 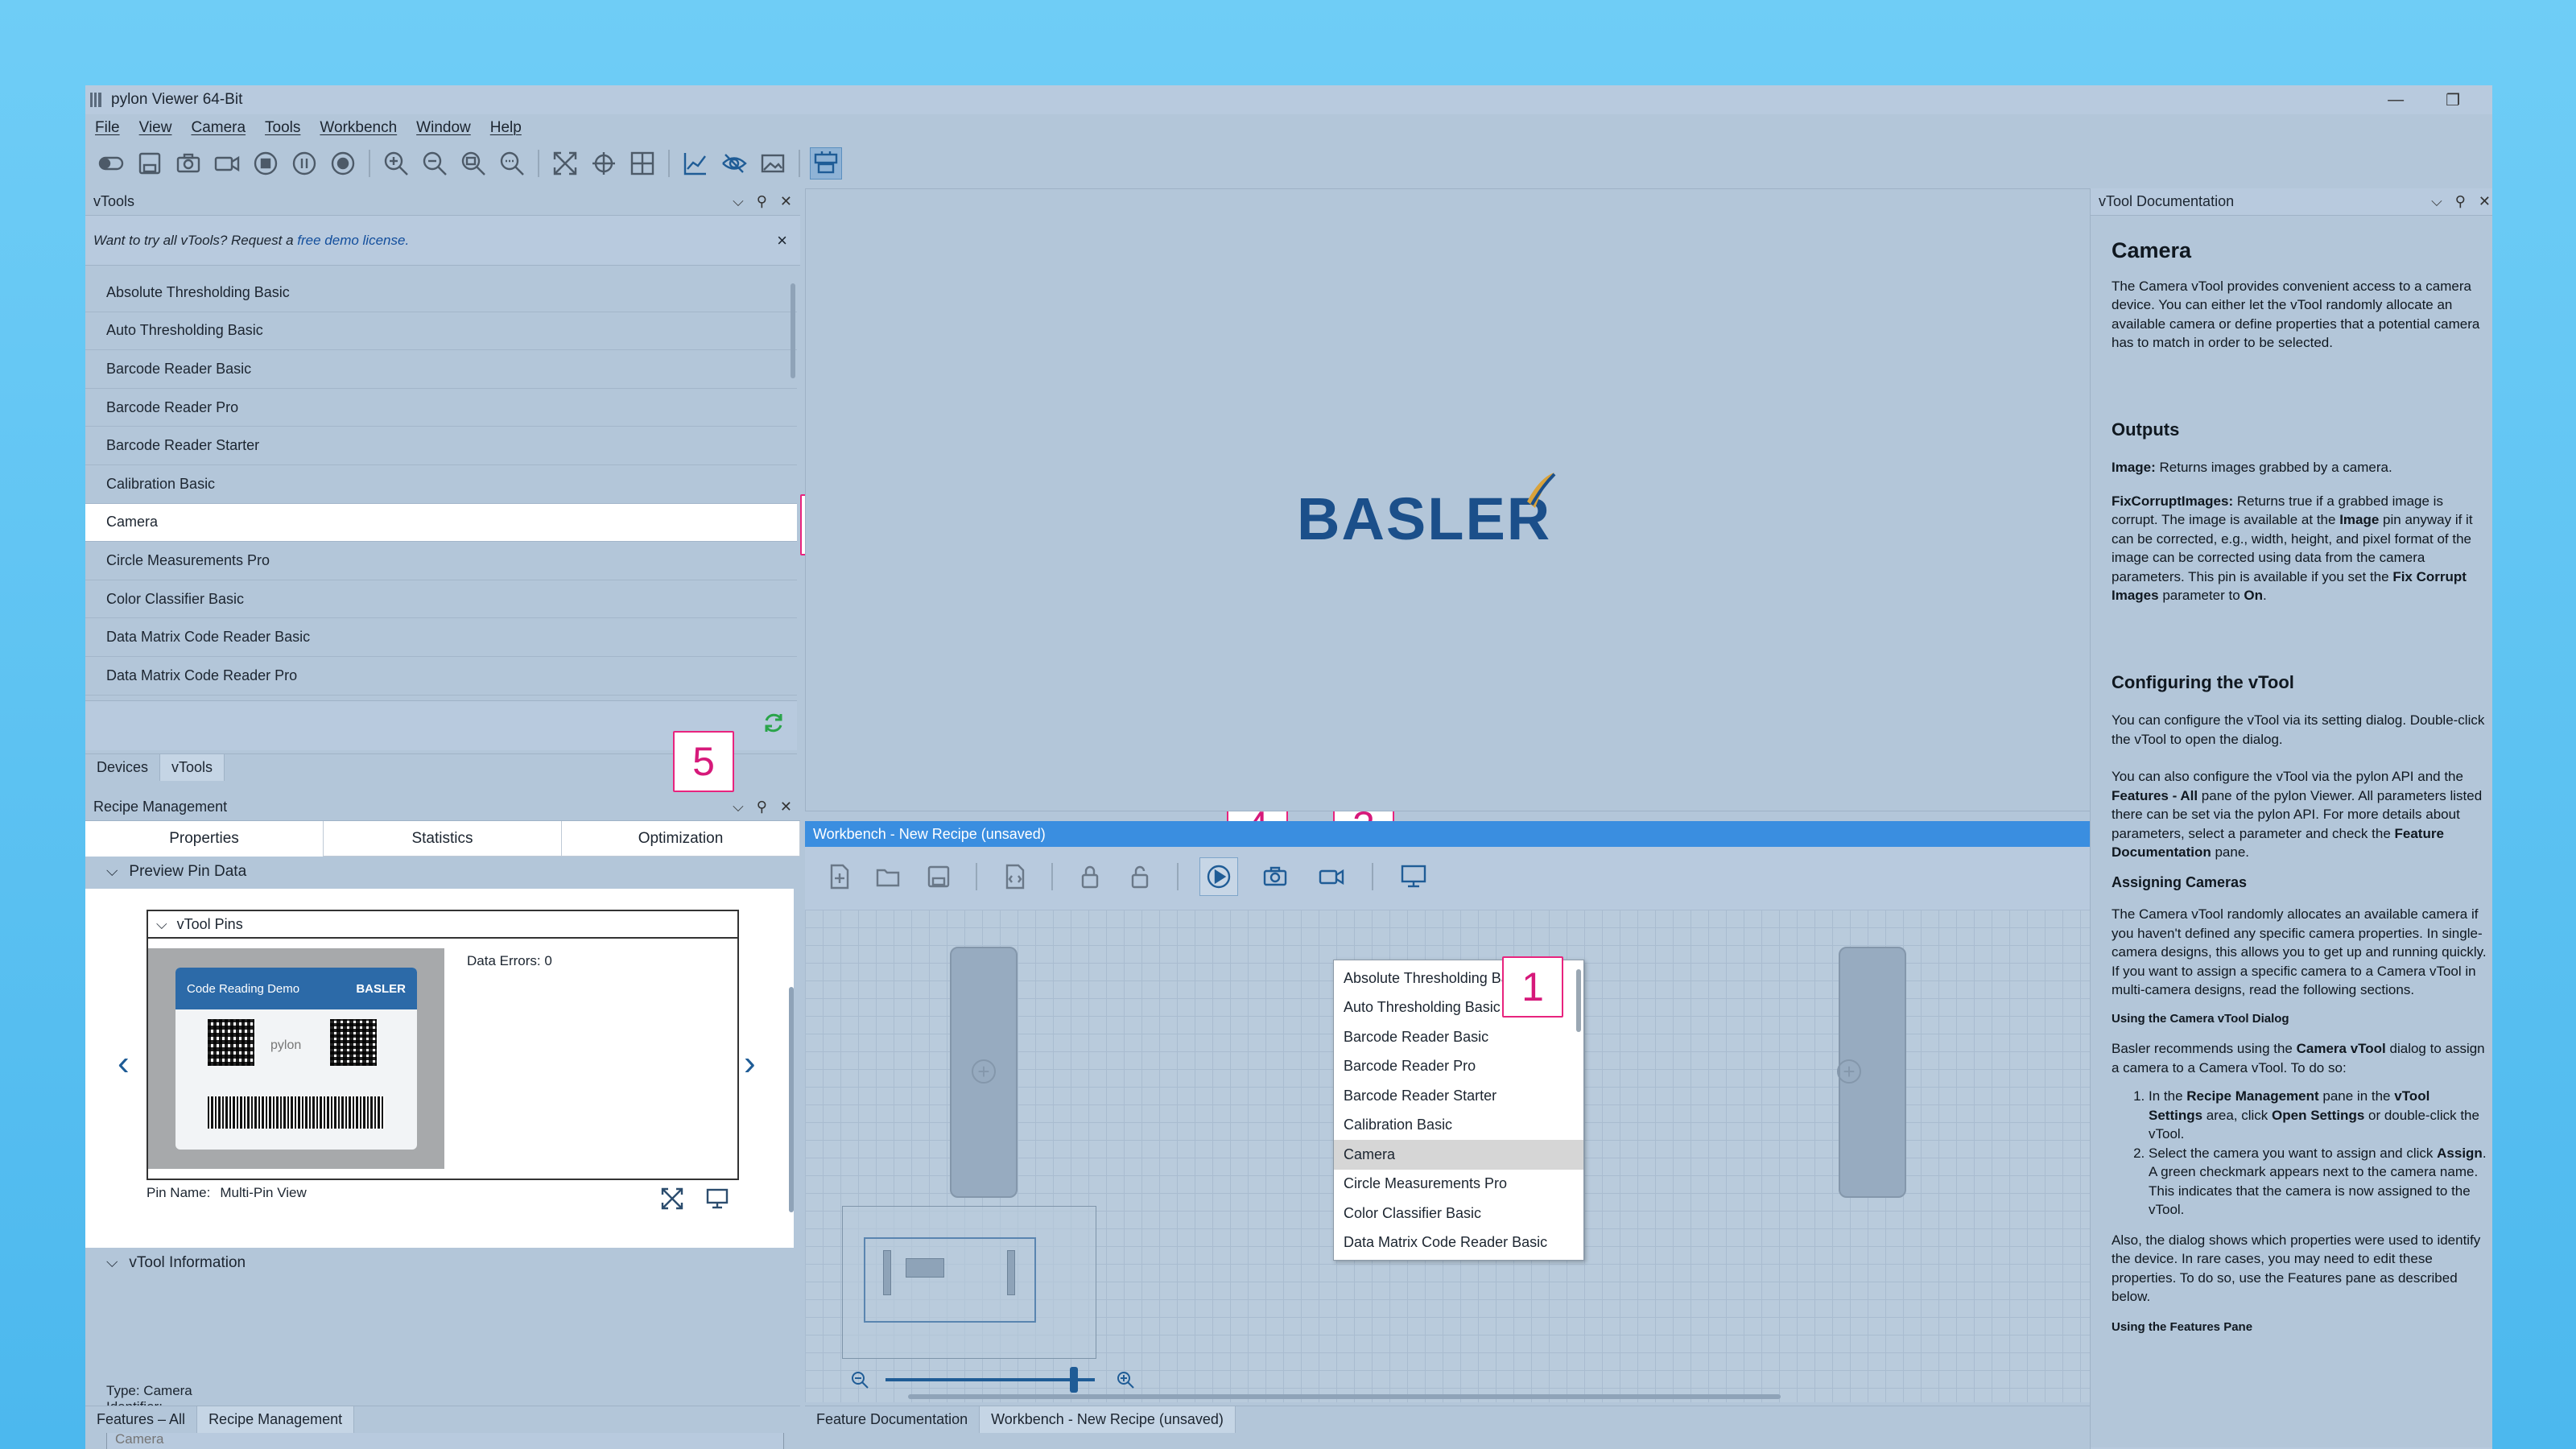 I want to click on tab-properties: Properties, so click(x=204, y=839).